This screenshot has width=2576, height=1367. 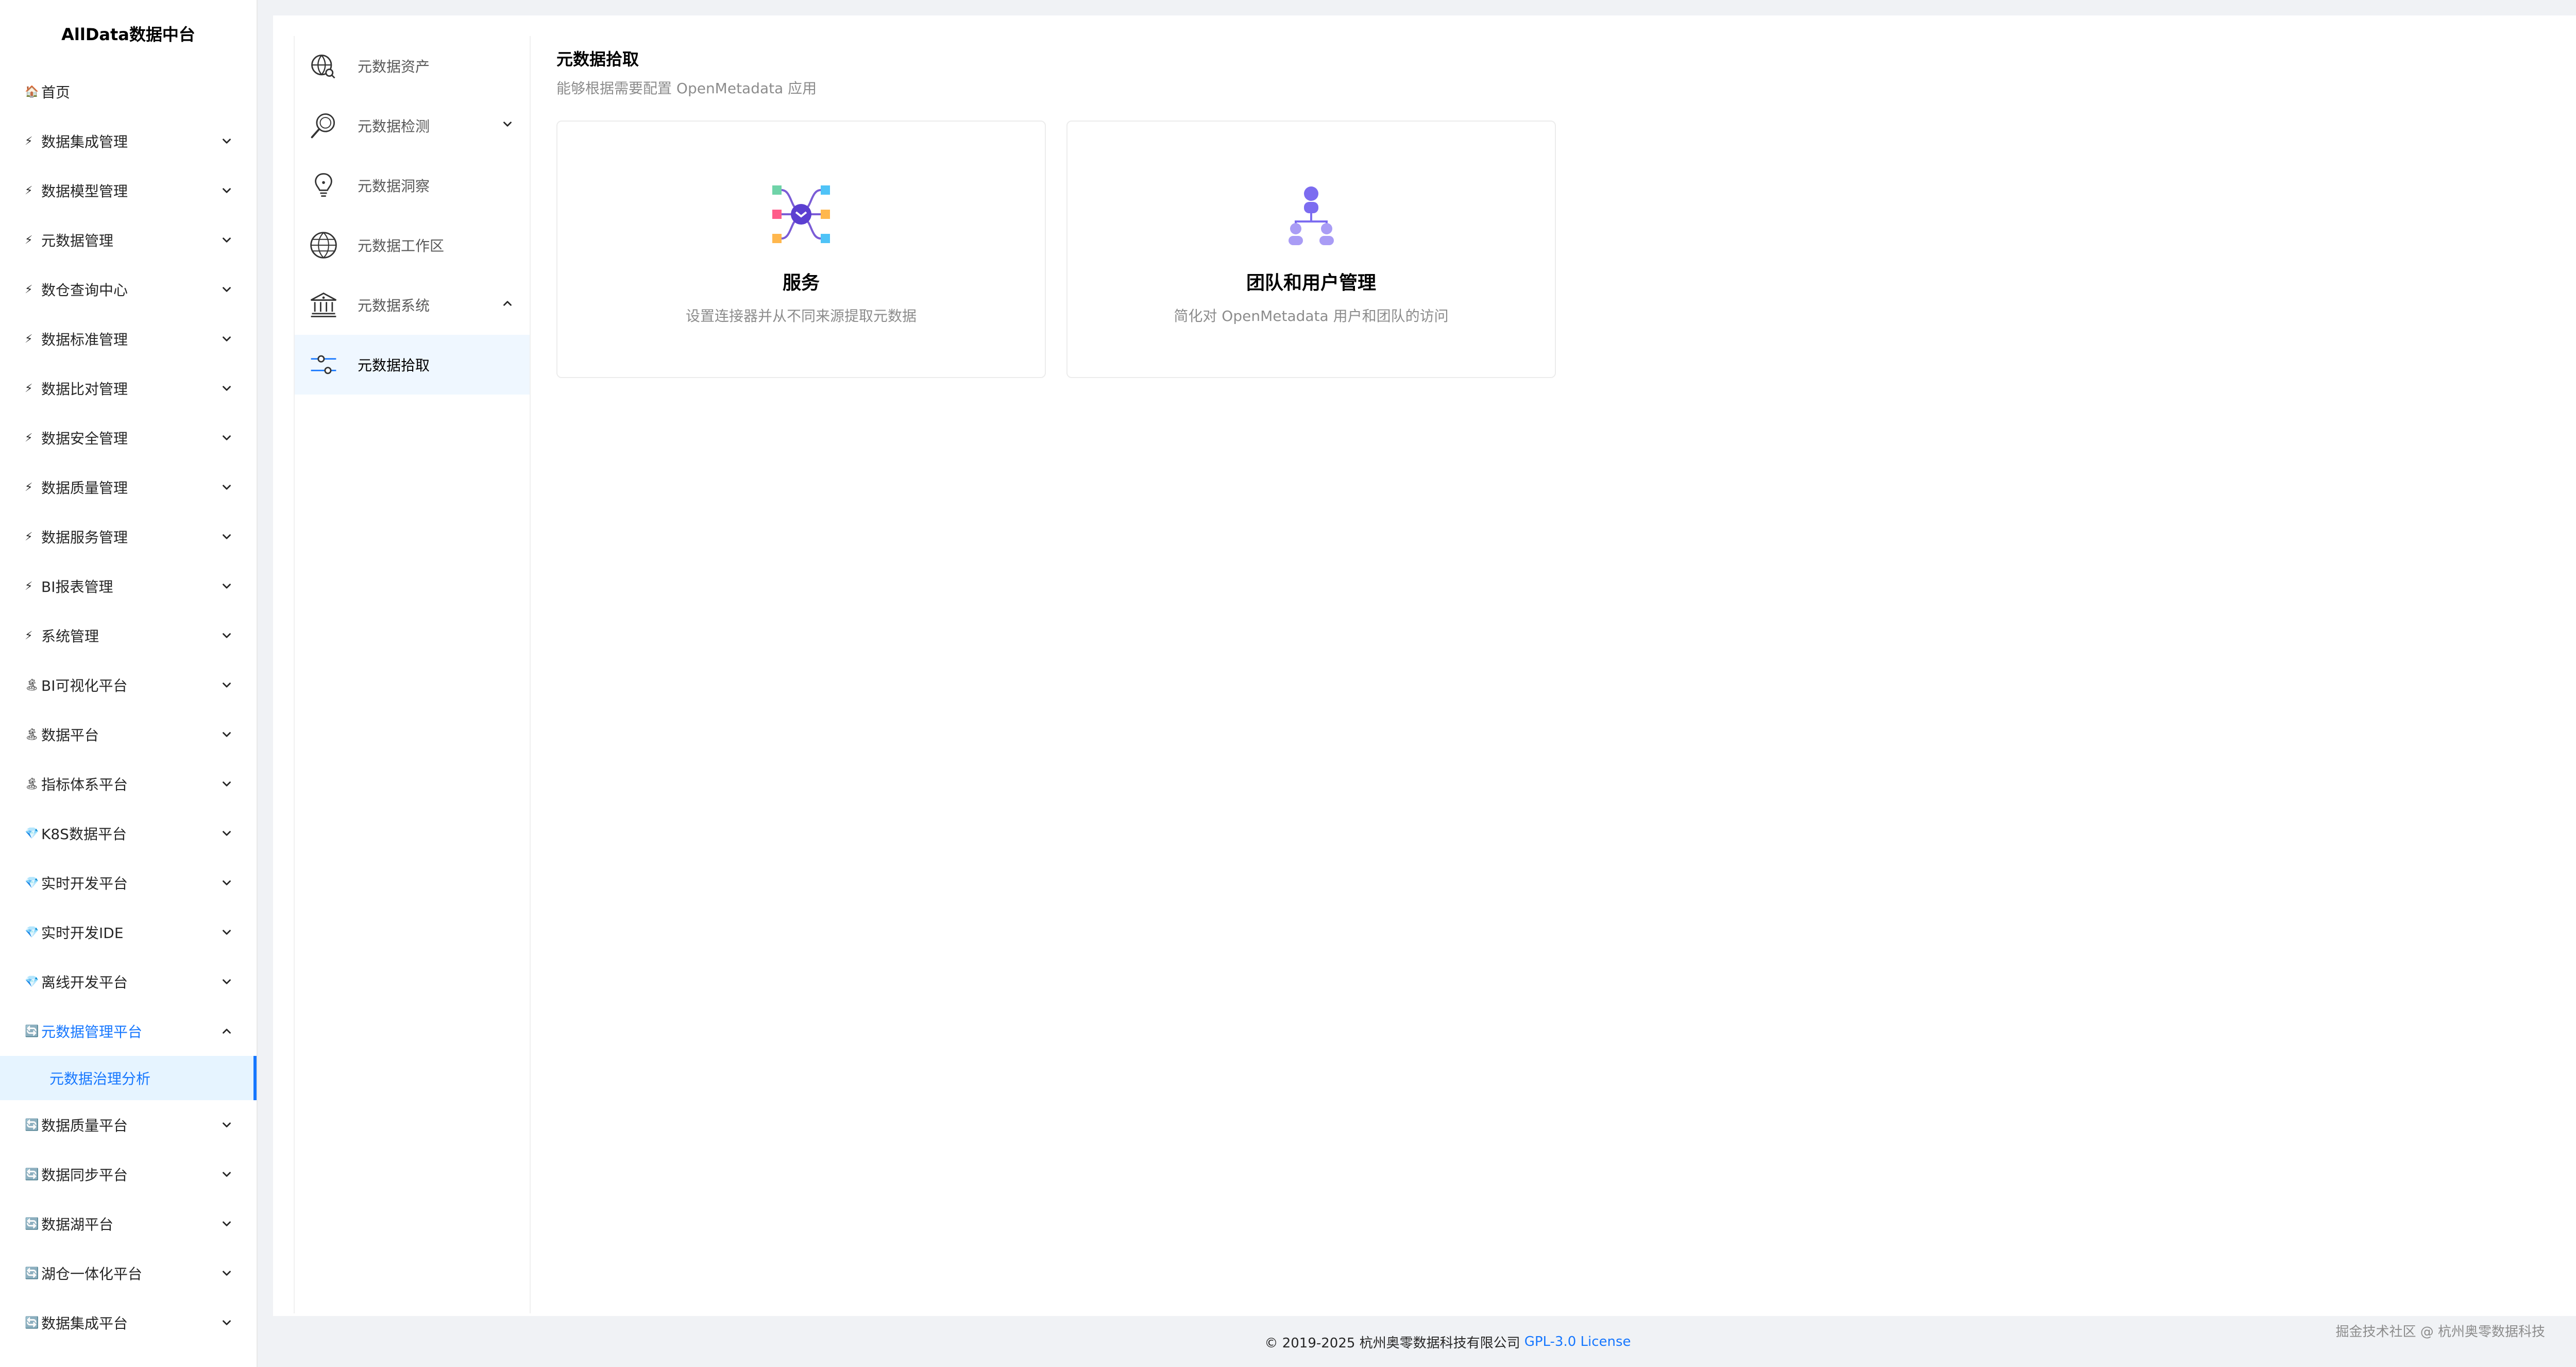 I want to click on sidebar-subitem: 元数据治理分析, so click(x=128, y=1078).